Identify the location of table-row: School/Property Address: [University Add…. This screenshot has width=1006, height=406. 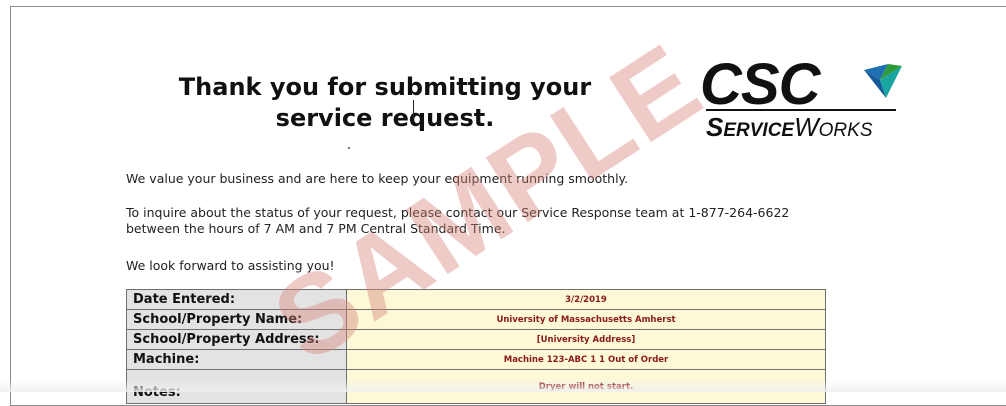
(476, 339).